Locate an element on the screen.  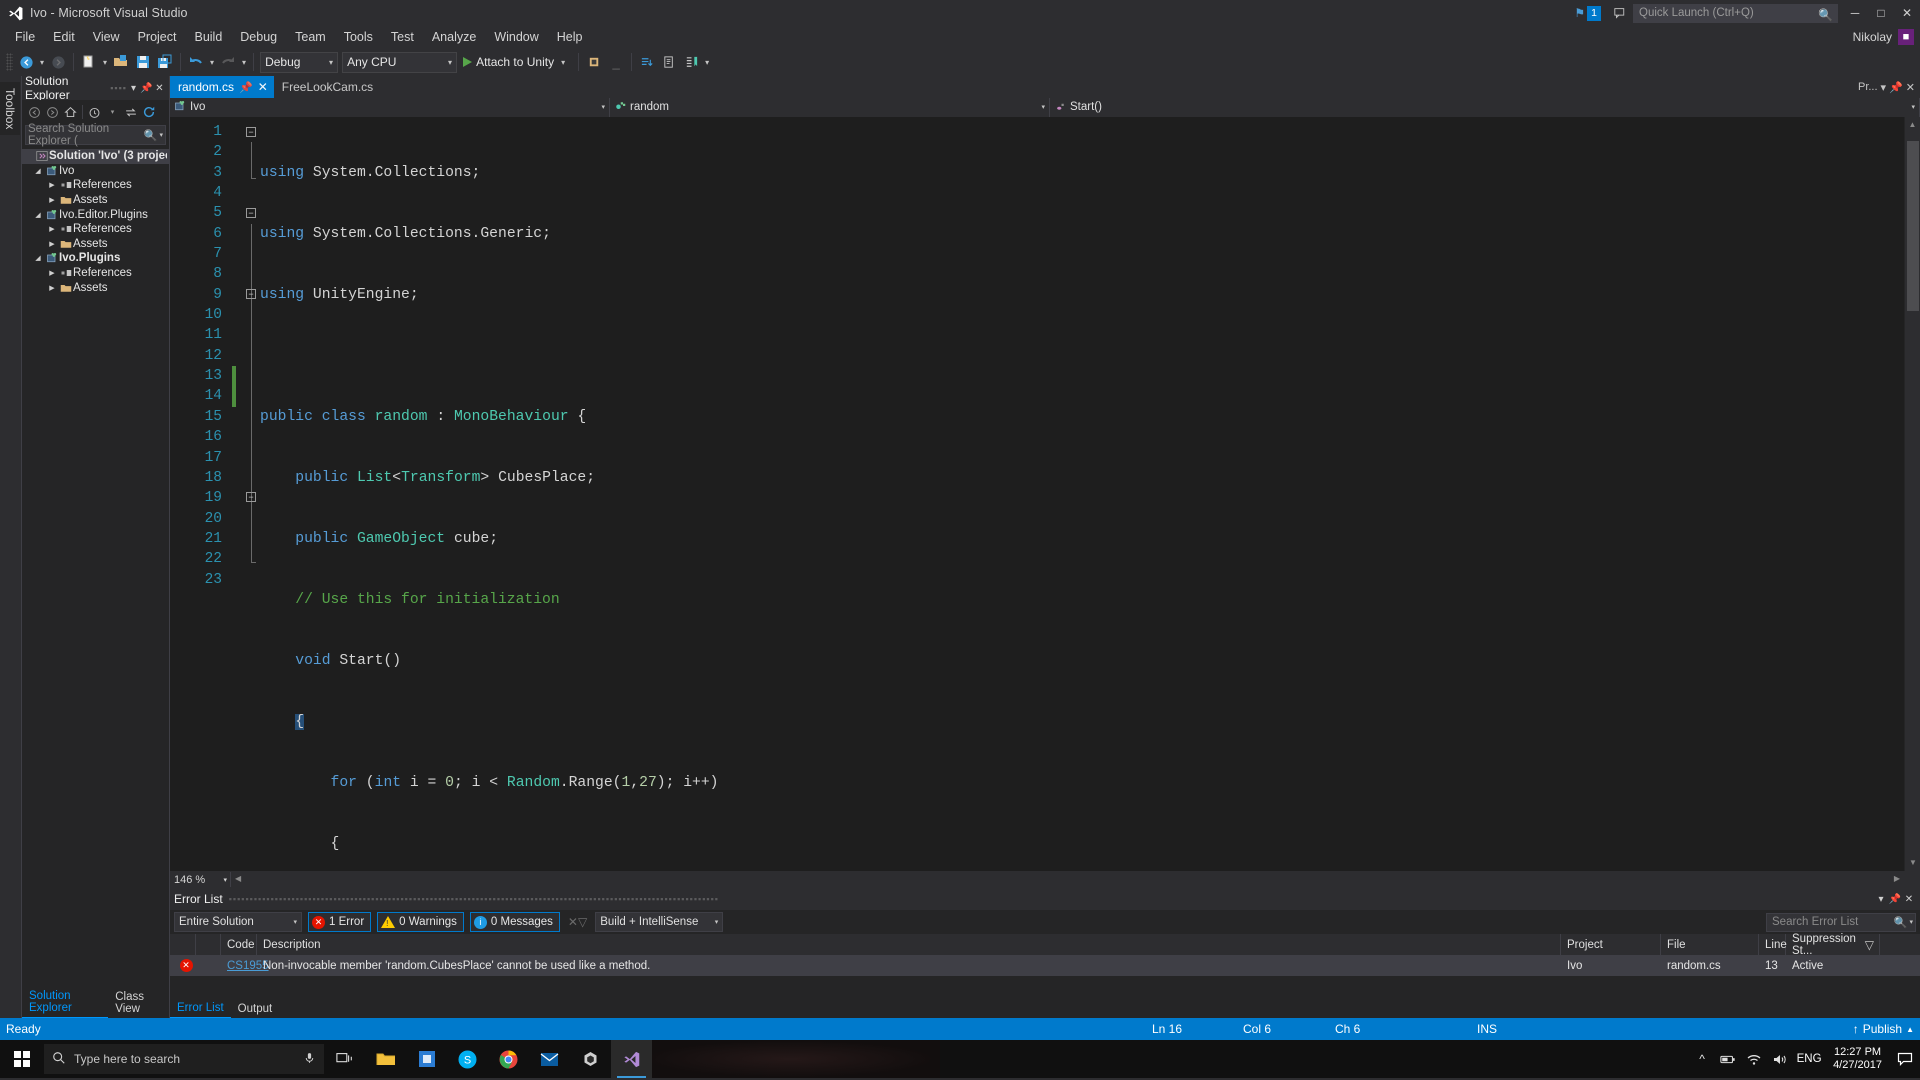
menu-item-view: View is located at coordinates (106, 37).